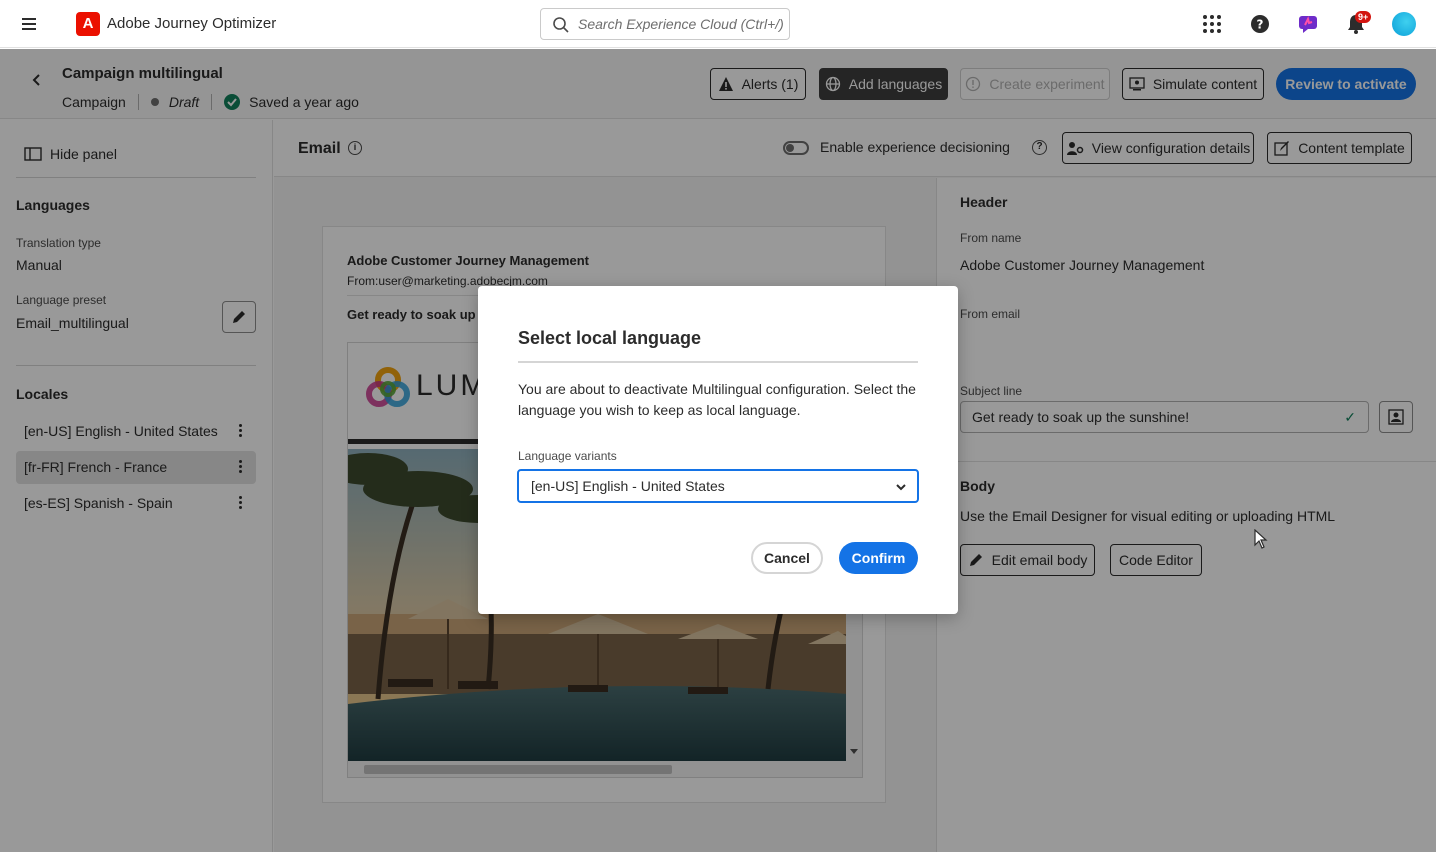 The height and width of the screenshot is (852, 1436). Describe the element at coordinates (1212, 24) in the screenshot. I see `apps-grid-icon` at that location.